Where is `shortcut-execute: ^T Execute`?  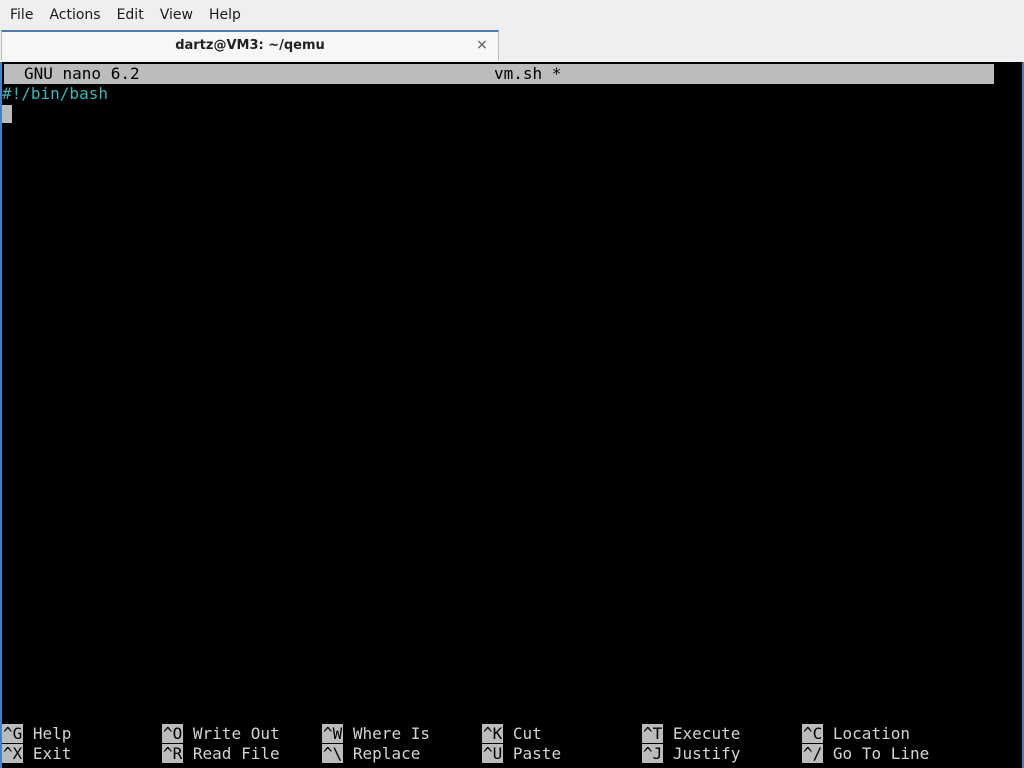 shortcut-execute: ^T Execute is located at coordinates (691, 734).